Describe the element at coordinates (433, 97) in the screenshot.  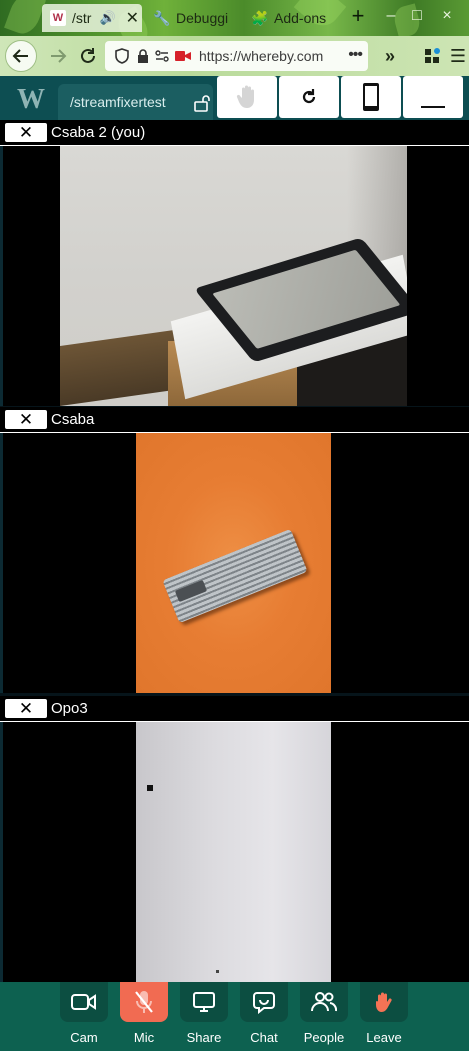
I see `minimize-button` at that location.